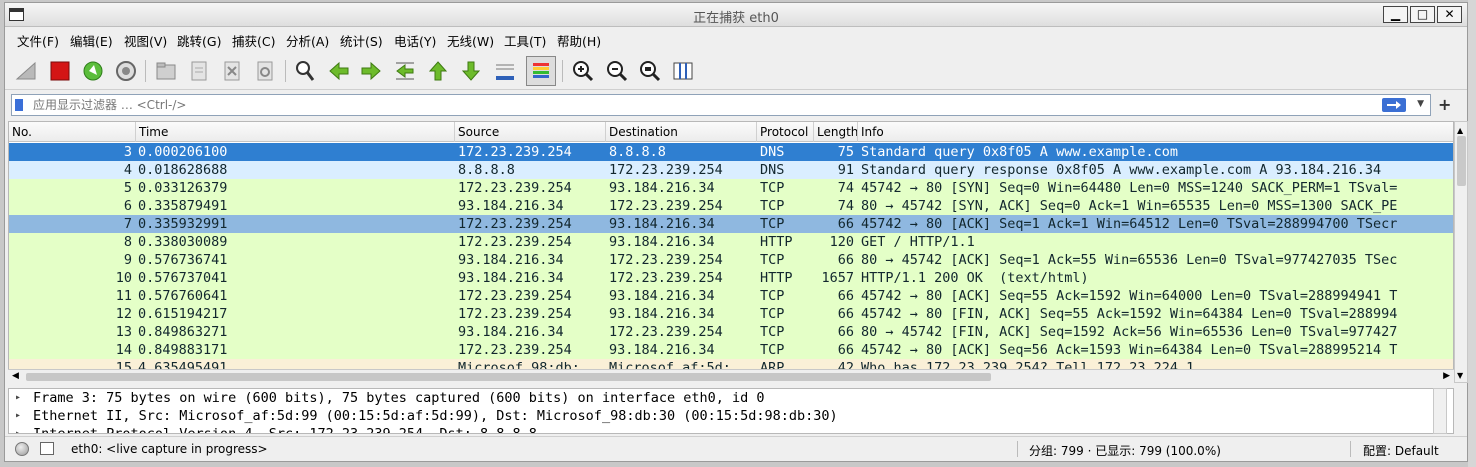  What do you see at coordinates (19, 105) in the screenshot?
I see `filter-bookmark-icon` at bounding box center [19, 105].